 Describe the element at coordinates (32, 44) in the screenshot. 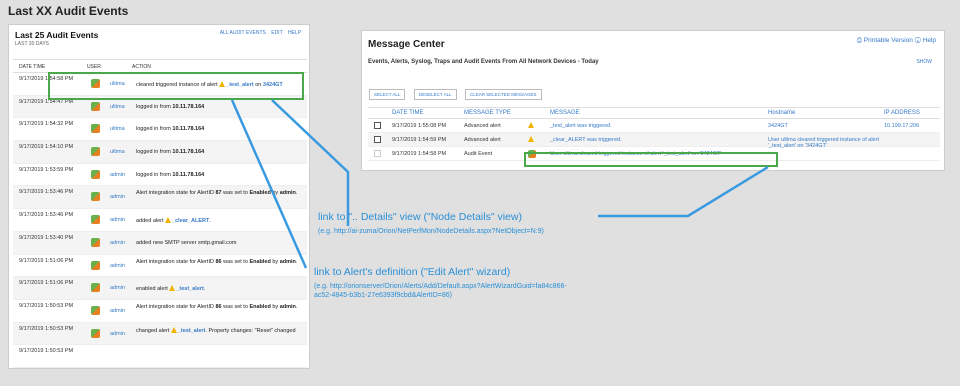

I see `audit-panel-subtitle: LAST 30 DAYS` at that location.